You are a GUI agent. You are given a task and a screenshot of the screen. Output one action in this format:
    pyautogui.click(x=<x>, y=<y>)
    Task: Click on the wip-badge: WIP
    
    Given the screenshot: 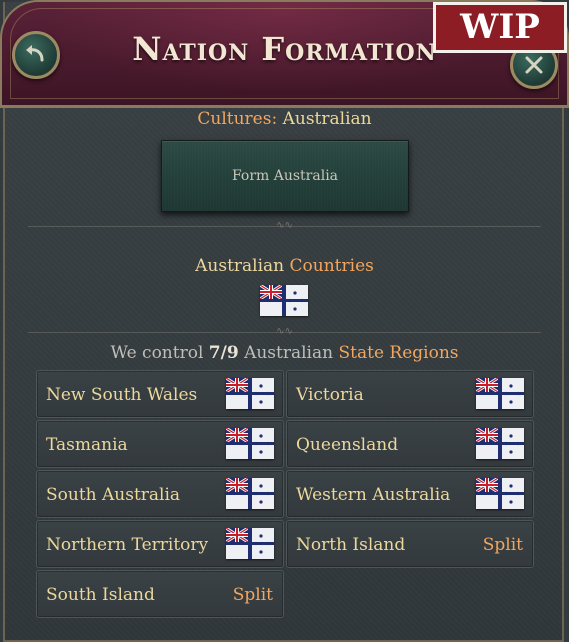 What is the action you would take?
    pyautogui.click(x=500, y=27)
    